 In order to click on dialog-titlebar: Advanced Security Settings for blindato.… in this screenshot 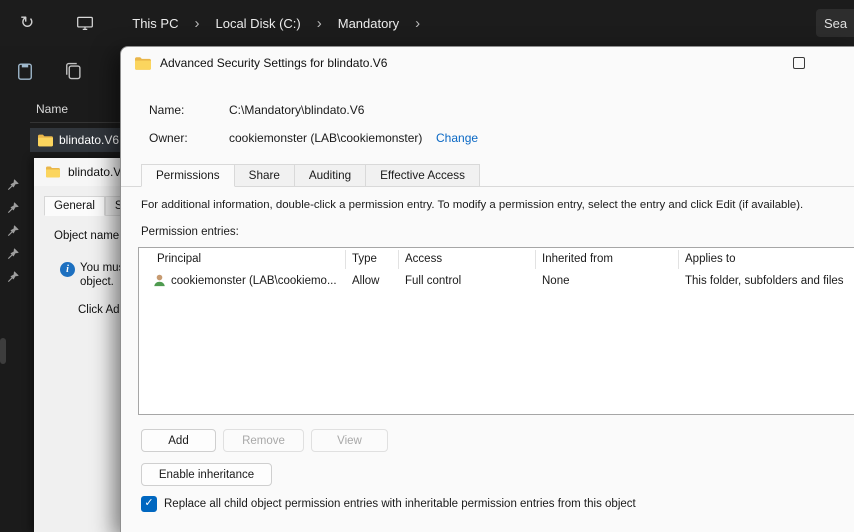, I will do `click(487, 63)`.